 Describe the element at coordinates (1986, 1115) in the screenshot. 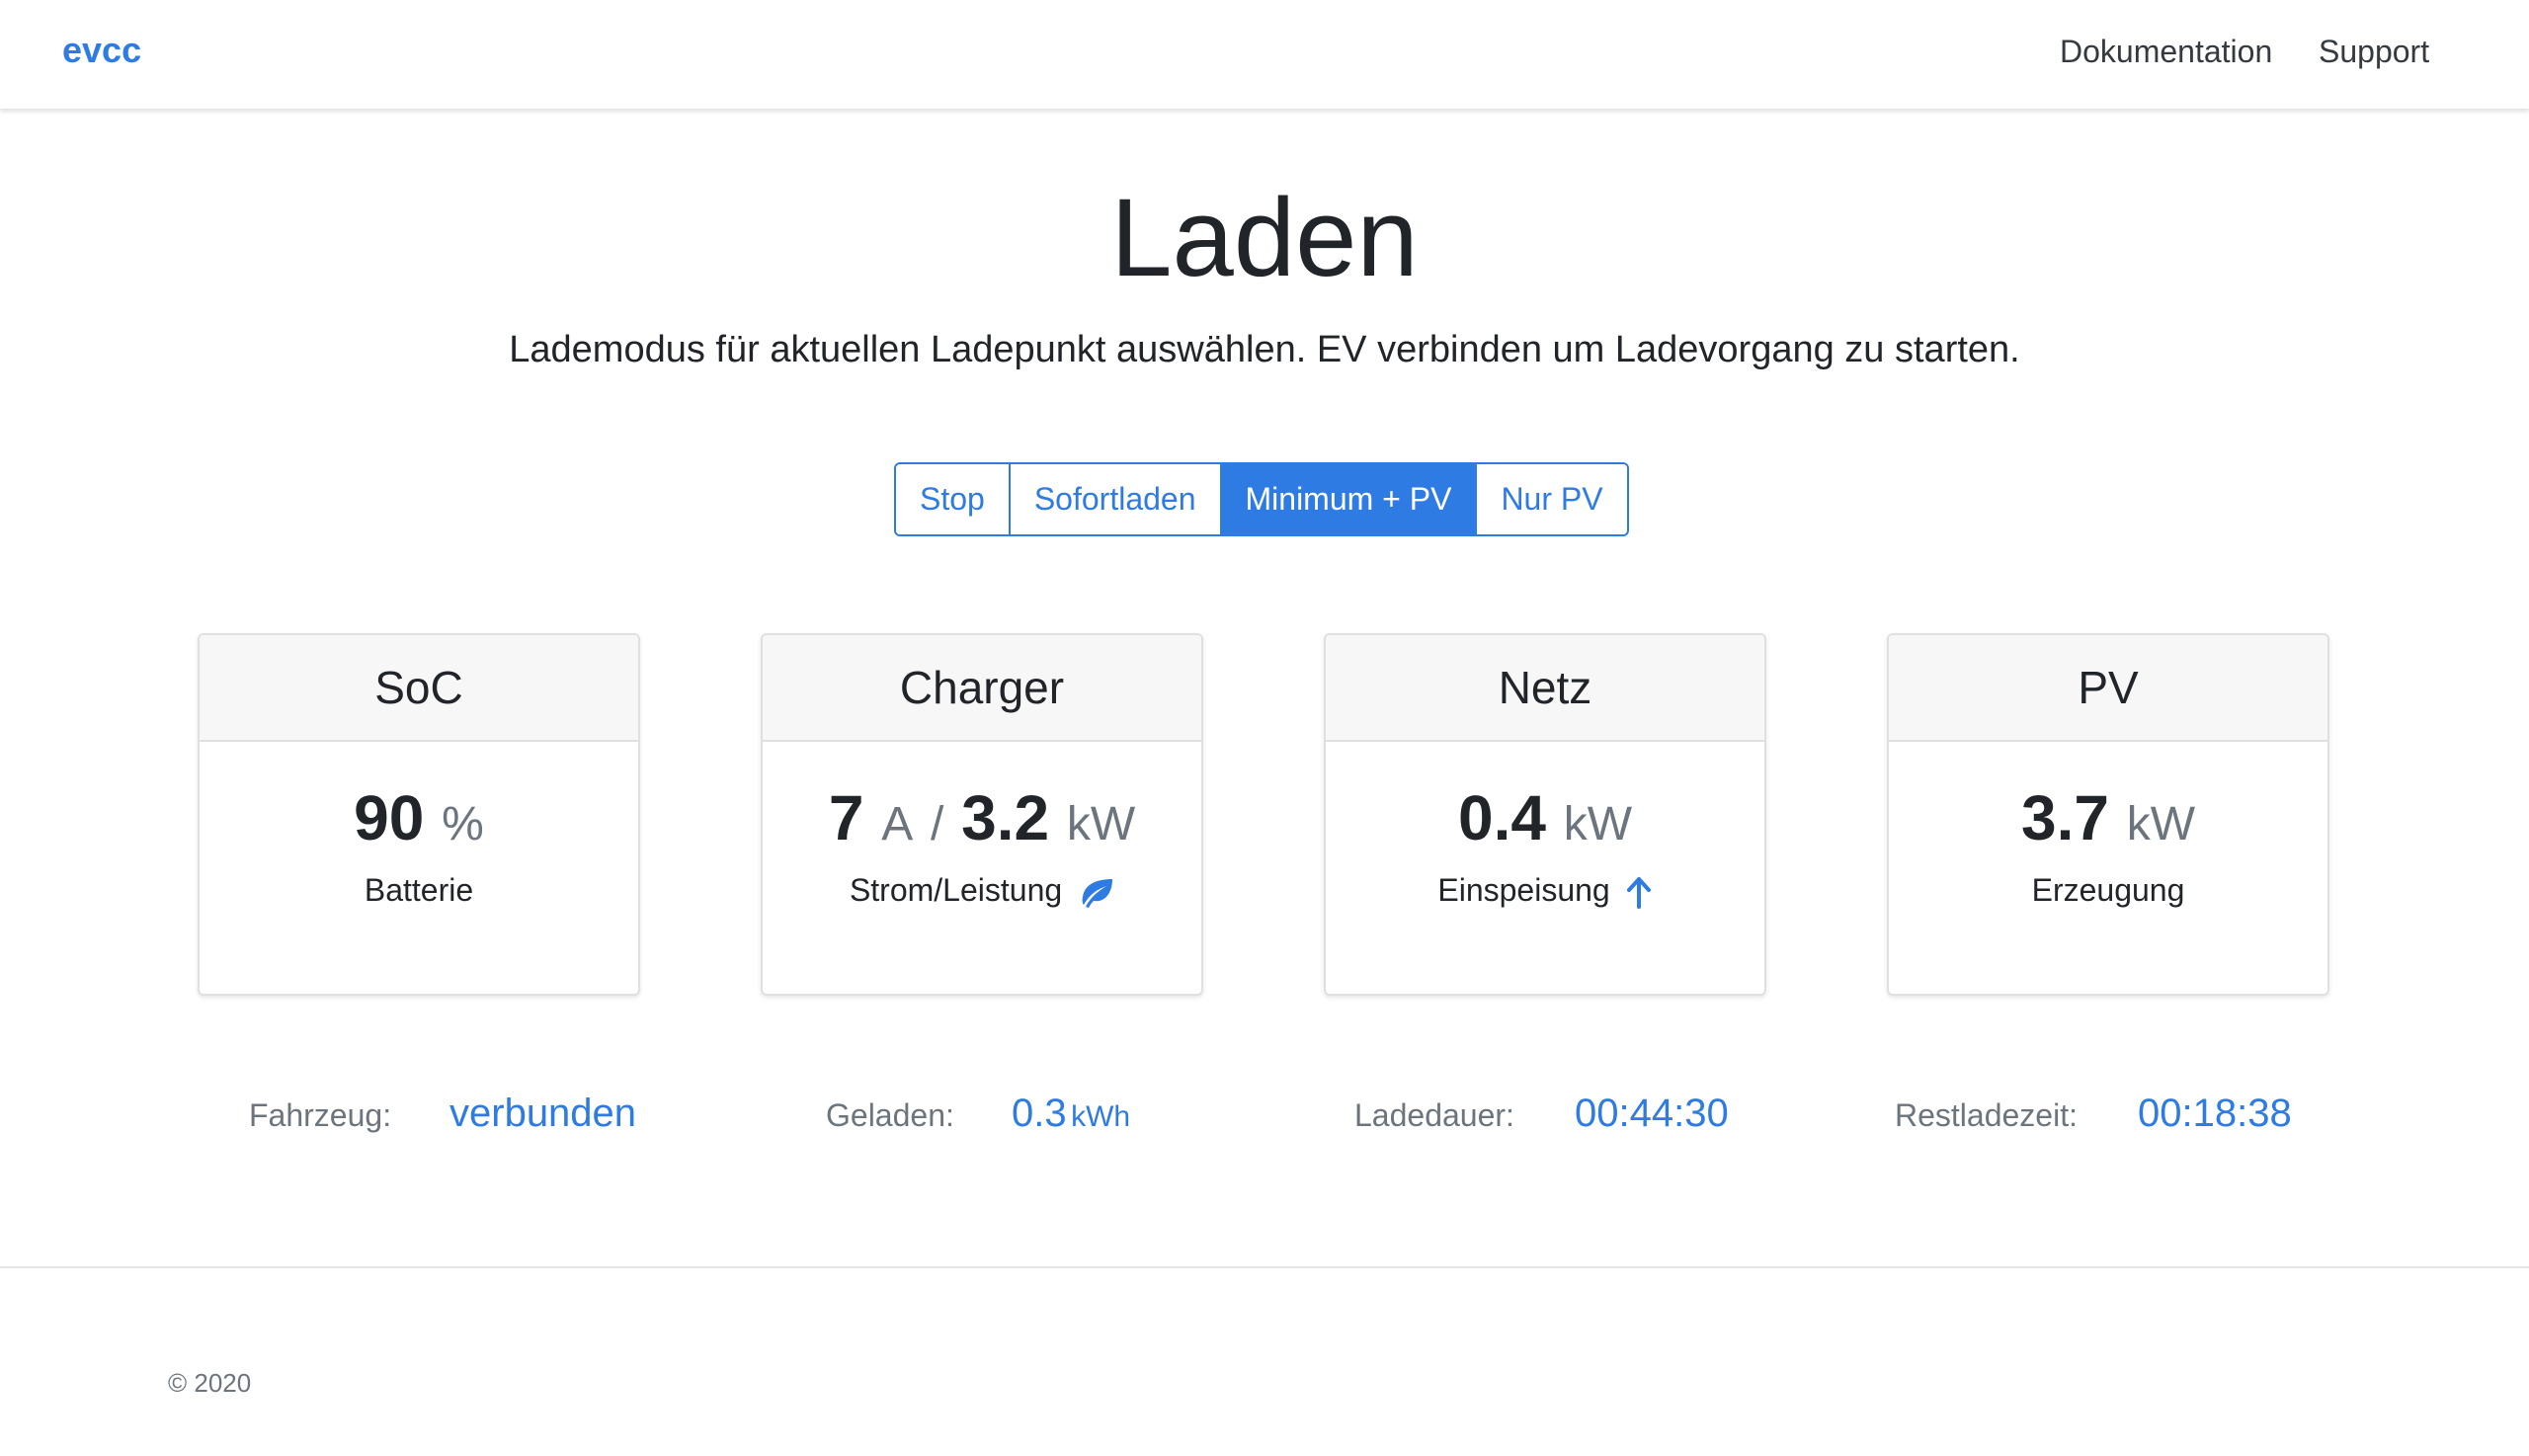

I see `stat-label: Restladezeit:` at that location.